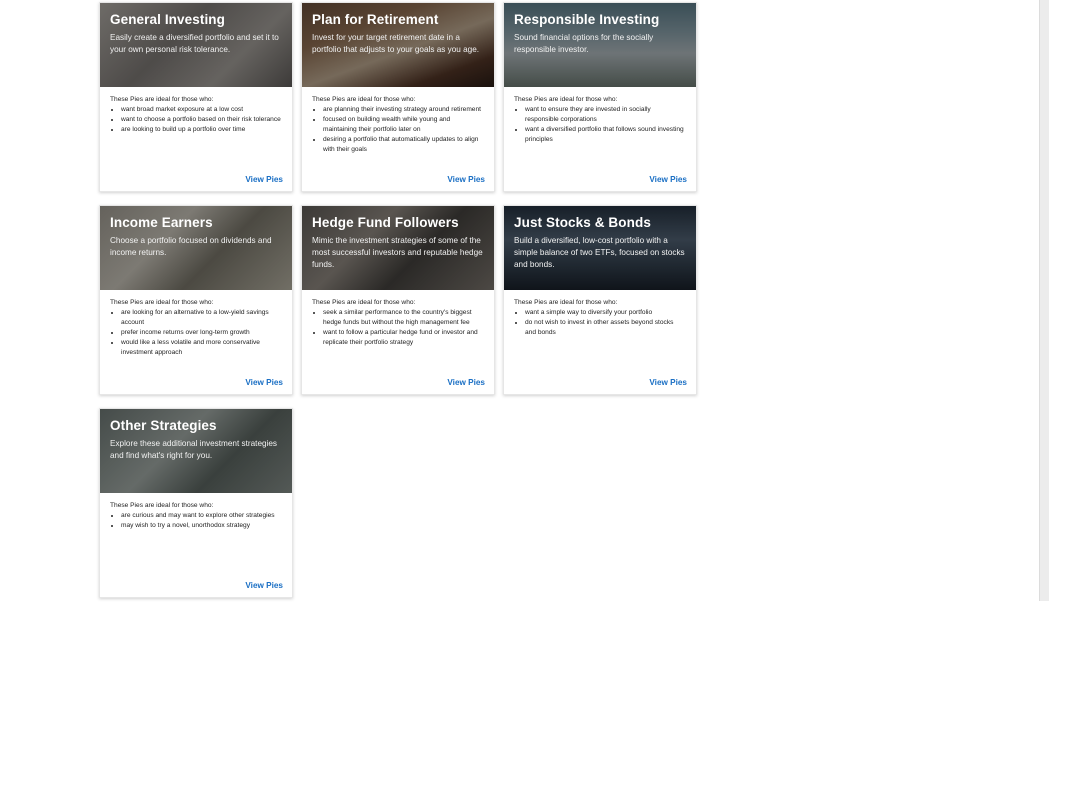 The image size is (1075, 800). Describe the element at coordinates (375, 19) in the screenshot. I see `card-title: Plan for Retirement` at that location.